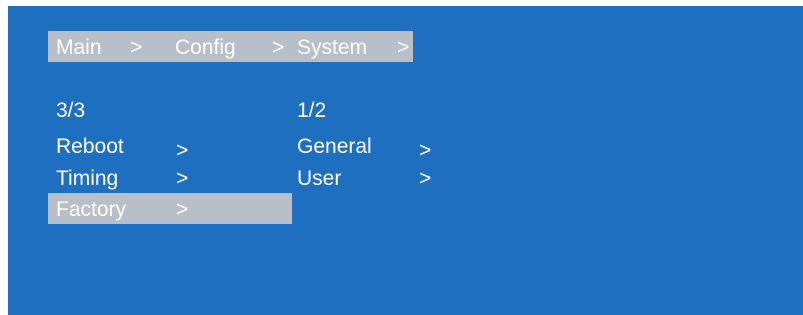 Image resolution: width=803 pixels, height=315 pixels. Describe the element at coordinates (205, 48) in the screenshot. I see `breadcrumb-config: Config` at that location.